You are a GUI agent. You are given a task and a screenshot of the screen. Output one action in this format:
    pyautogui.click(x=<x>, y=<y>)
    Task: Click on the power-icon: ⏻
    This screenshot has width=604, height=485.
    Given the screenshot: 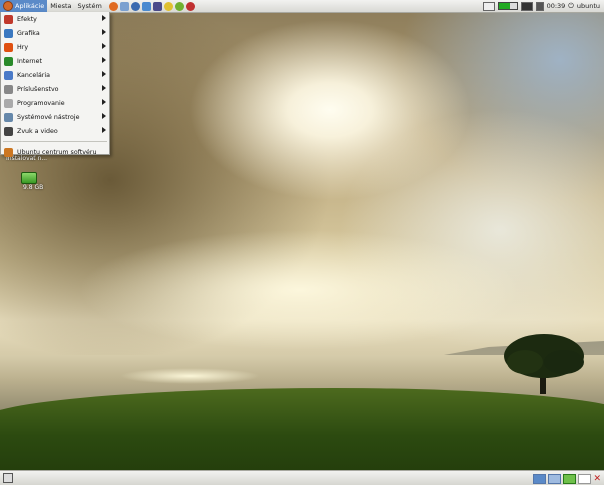 What is the action you would take?
    pyautogui.click(x=571, y=6)
    